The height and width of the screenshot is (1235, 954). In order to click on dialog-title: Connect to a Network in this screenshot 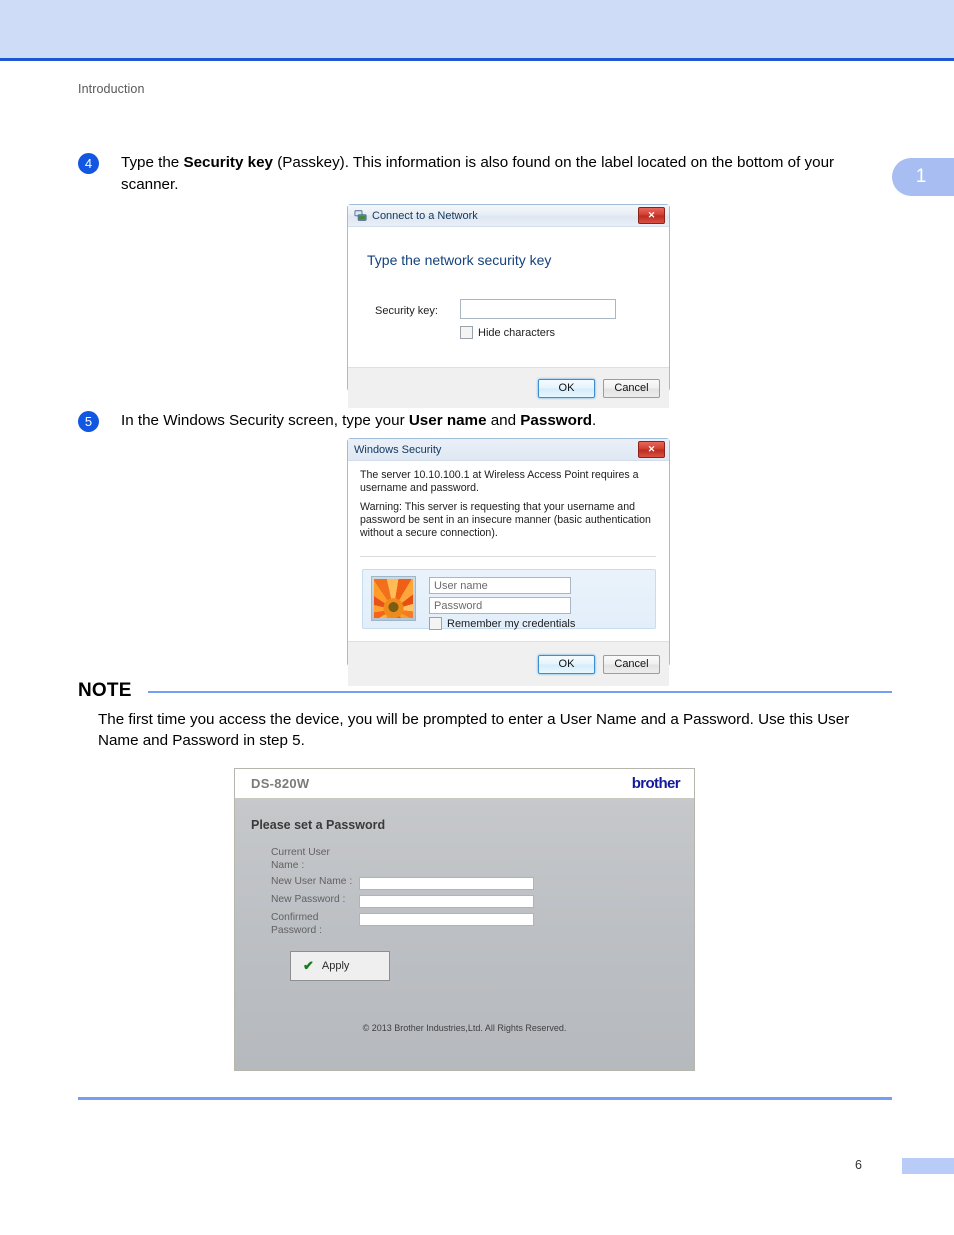, I will do `click(425, 215)`.